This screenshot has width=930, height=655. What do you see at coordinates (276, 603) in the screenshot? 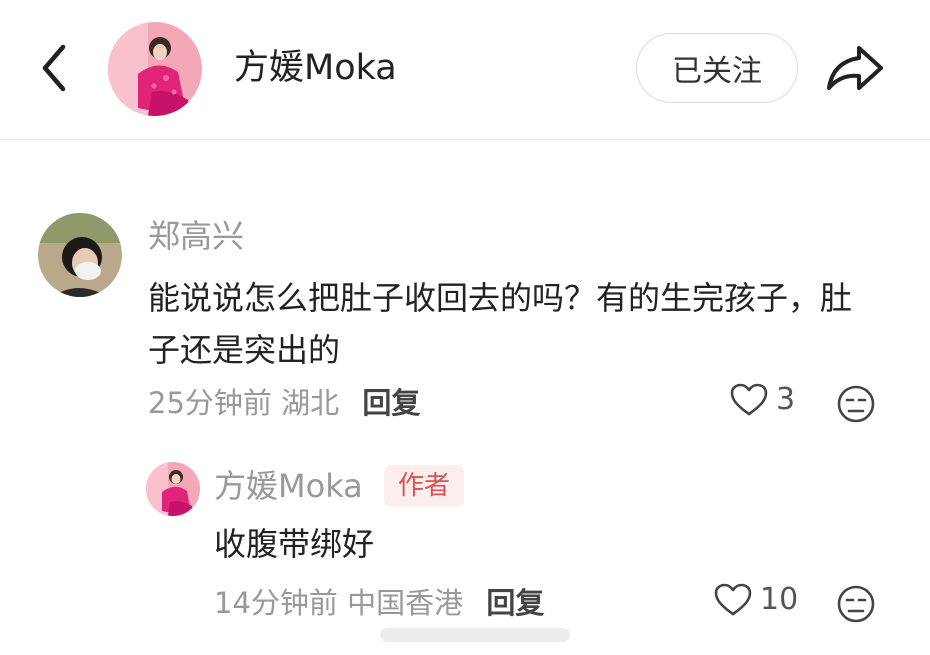
I see `reply-time: 14分钟前` at bounding box center [276, 603].